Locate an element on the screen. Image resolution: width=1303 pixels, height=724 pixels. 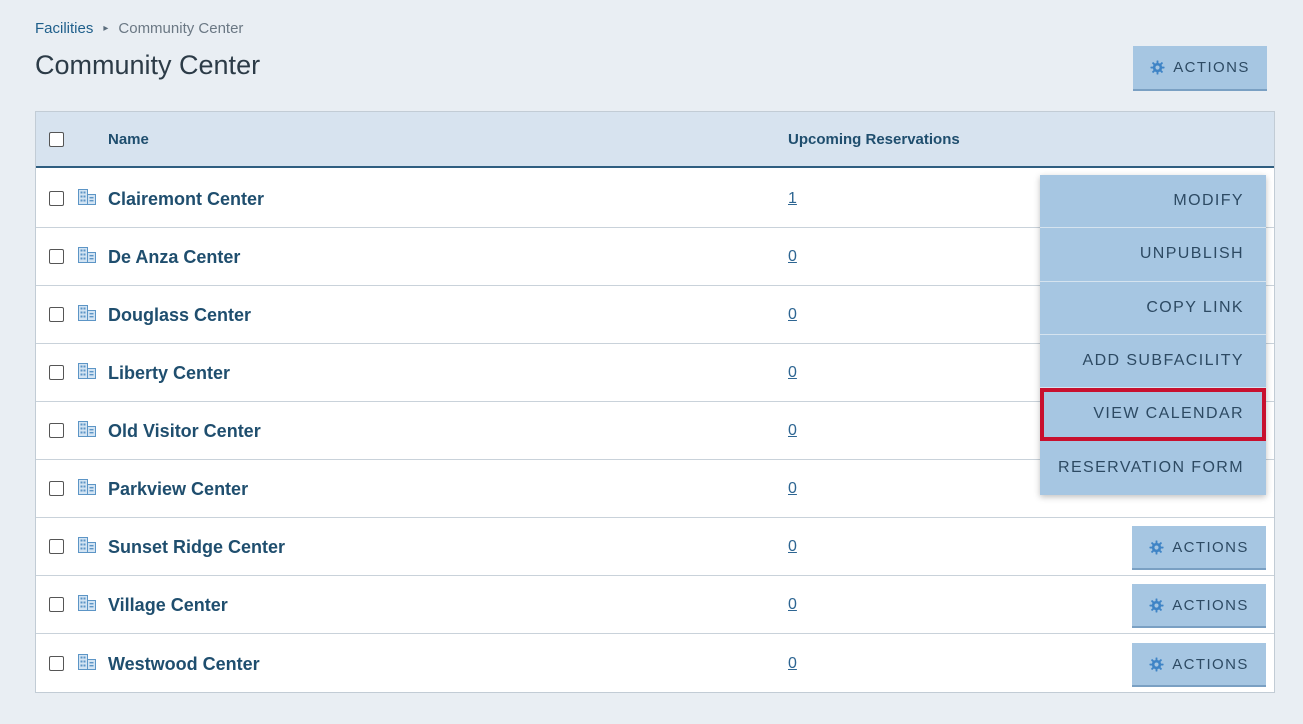
facility-name-link: Westwood Center is located at coordinates (184, 664).